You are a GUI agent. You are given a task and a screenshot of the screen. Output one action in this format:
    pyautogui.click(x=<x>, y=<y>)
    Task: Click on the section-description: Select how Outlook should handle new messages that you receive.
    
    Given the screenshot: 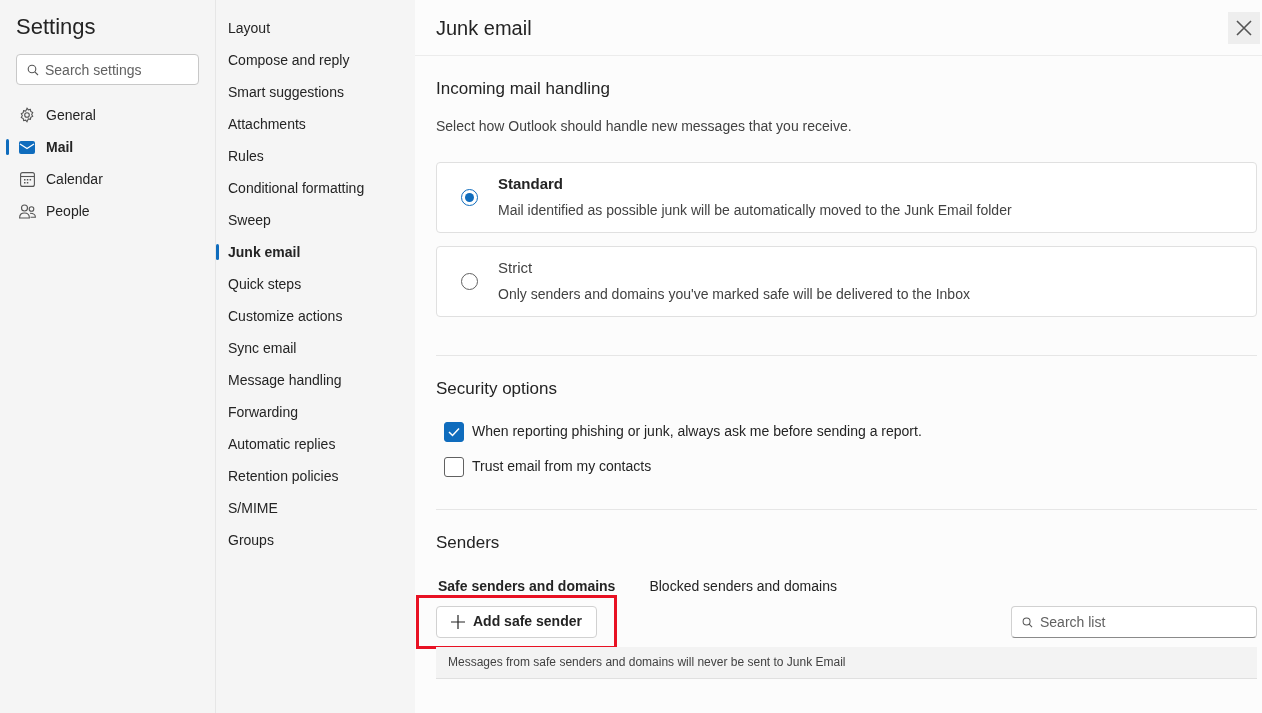 What is the action you would take?
    pyautogui.click(x=644, y=126)
    